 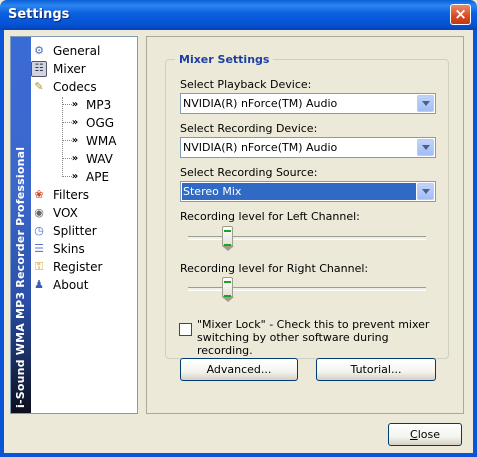 I want to click on sidebar-item-ape: » APE, so click(x=88, y=176).